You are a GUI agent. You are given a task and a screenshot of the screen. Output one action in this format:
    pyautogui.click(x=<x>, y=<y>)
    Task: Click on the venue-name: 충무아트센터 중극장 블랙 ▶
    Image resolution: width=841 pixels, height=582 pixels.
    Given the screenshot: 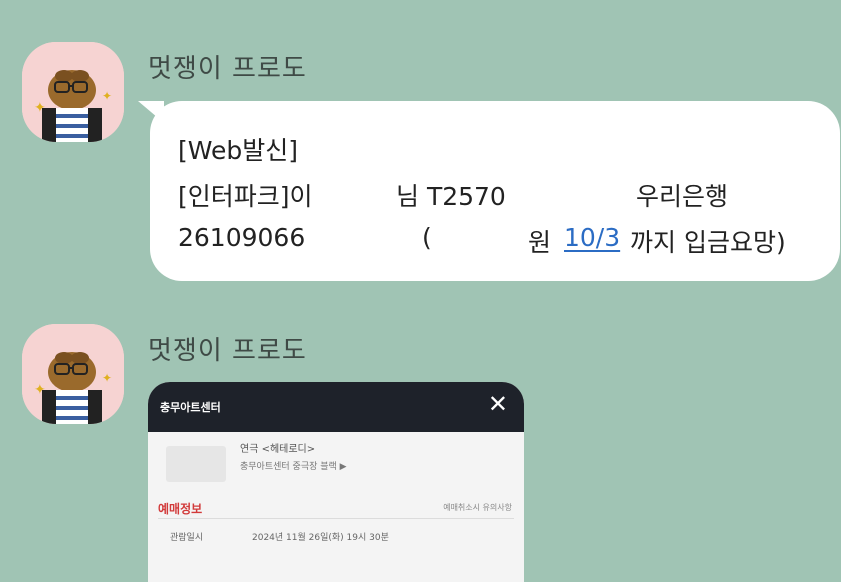 What is the action you would take?
    pyautogui.click(x=293, y=467)
    